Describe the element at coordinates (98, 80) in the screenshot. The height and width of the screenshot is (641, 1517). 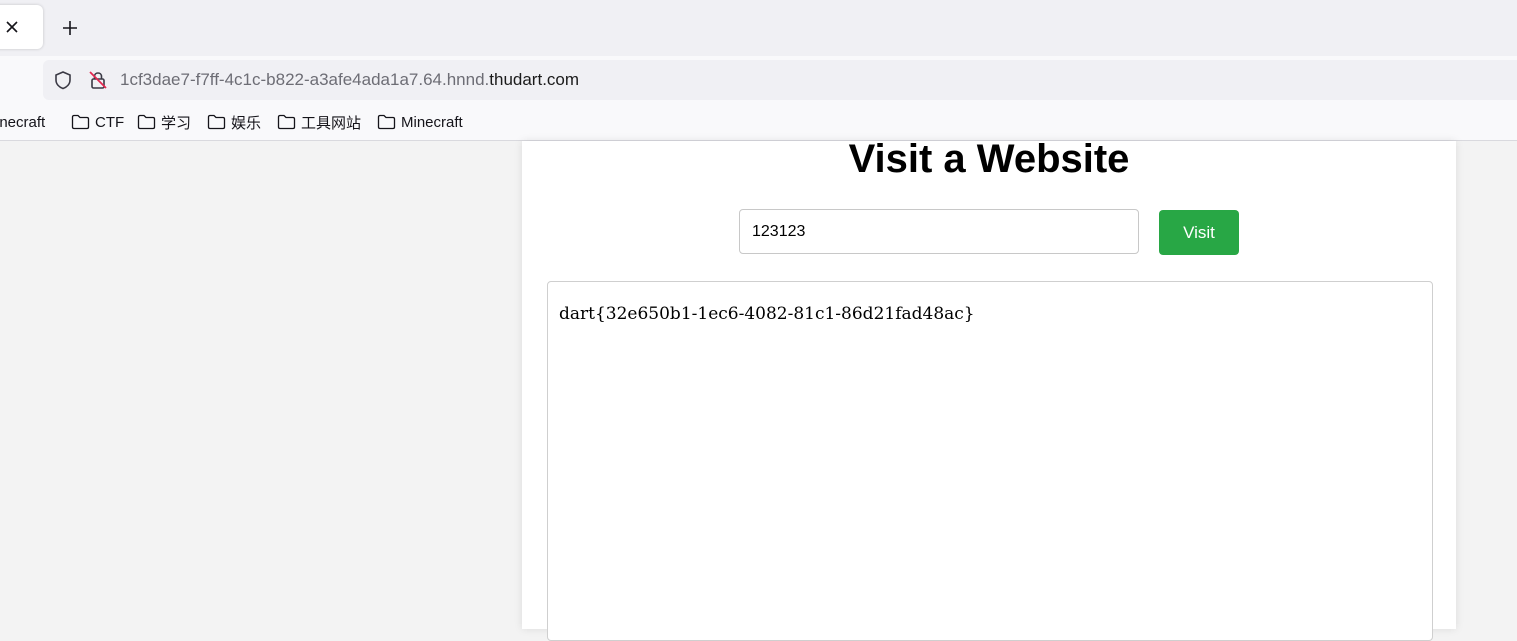
I see `insecure-lock-icon` at that location.